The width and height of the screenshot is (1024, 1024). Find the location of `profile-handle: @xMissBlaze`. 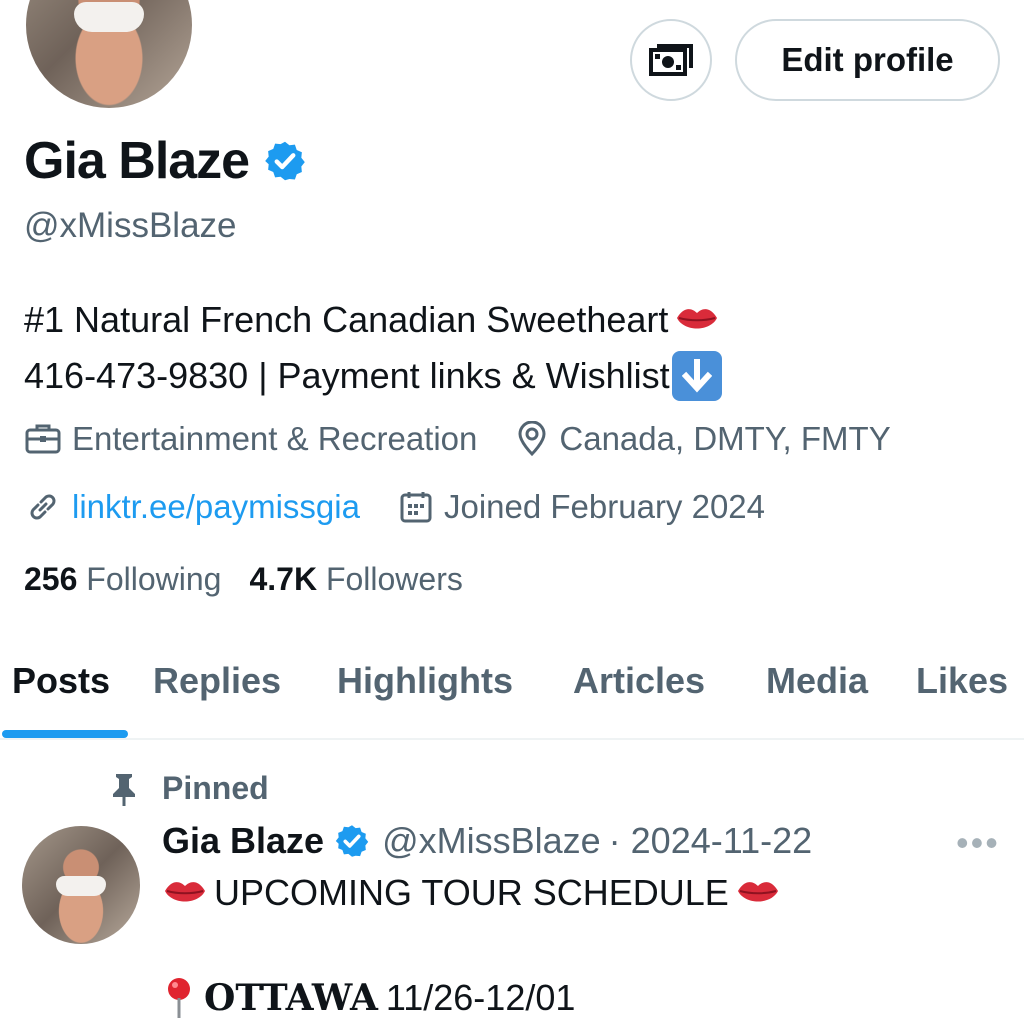

profile-handle: @xMissBlaze is located at coordinates (130, 225).